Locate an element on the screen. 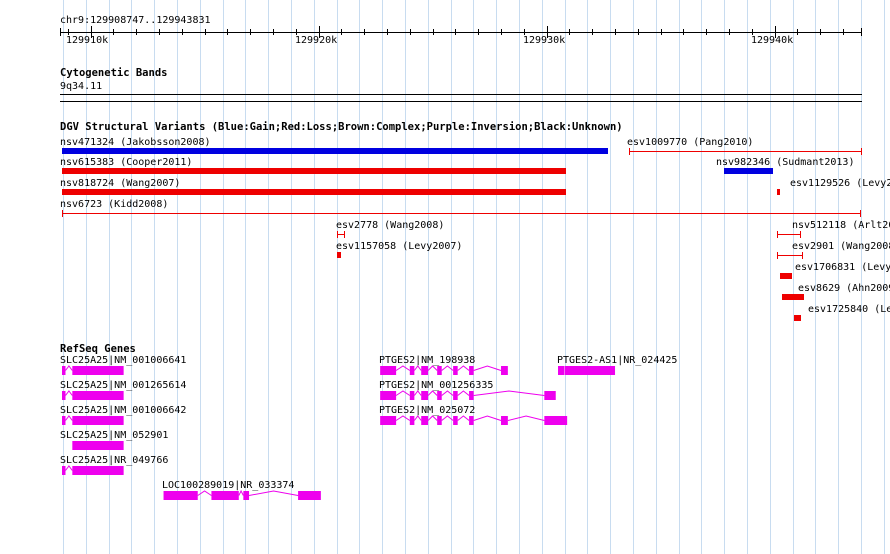  refseq-gene-label: LOC100289019|NR_033374 is located at coordinates (228, 486).